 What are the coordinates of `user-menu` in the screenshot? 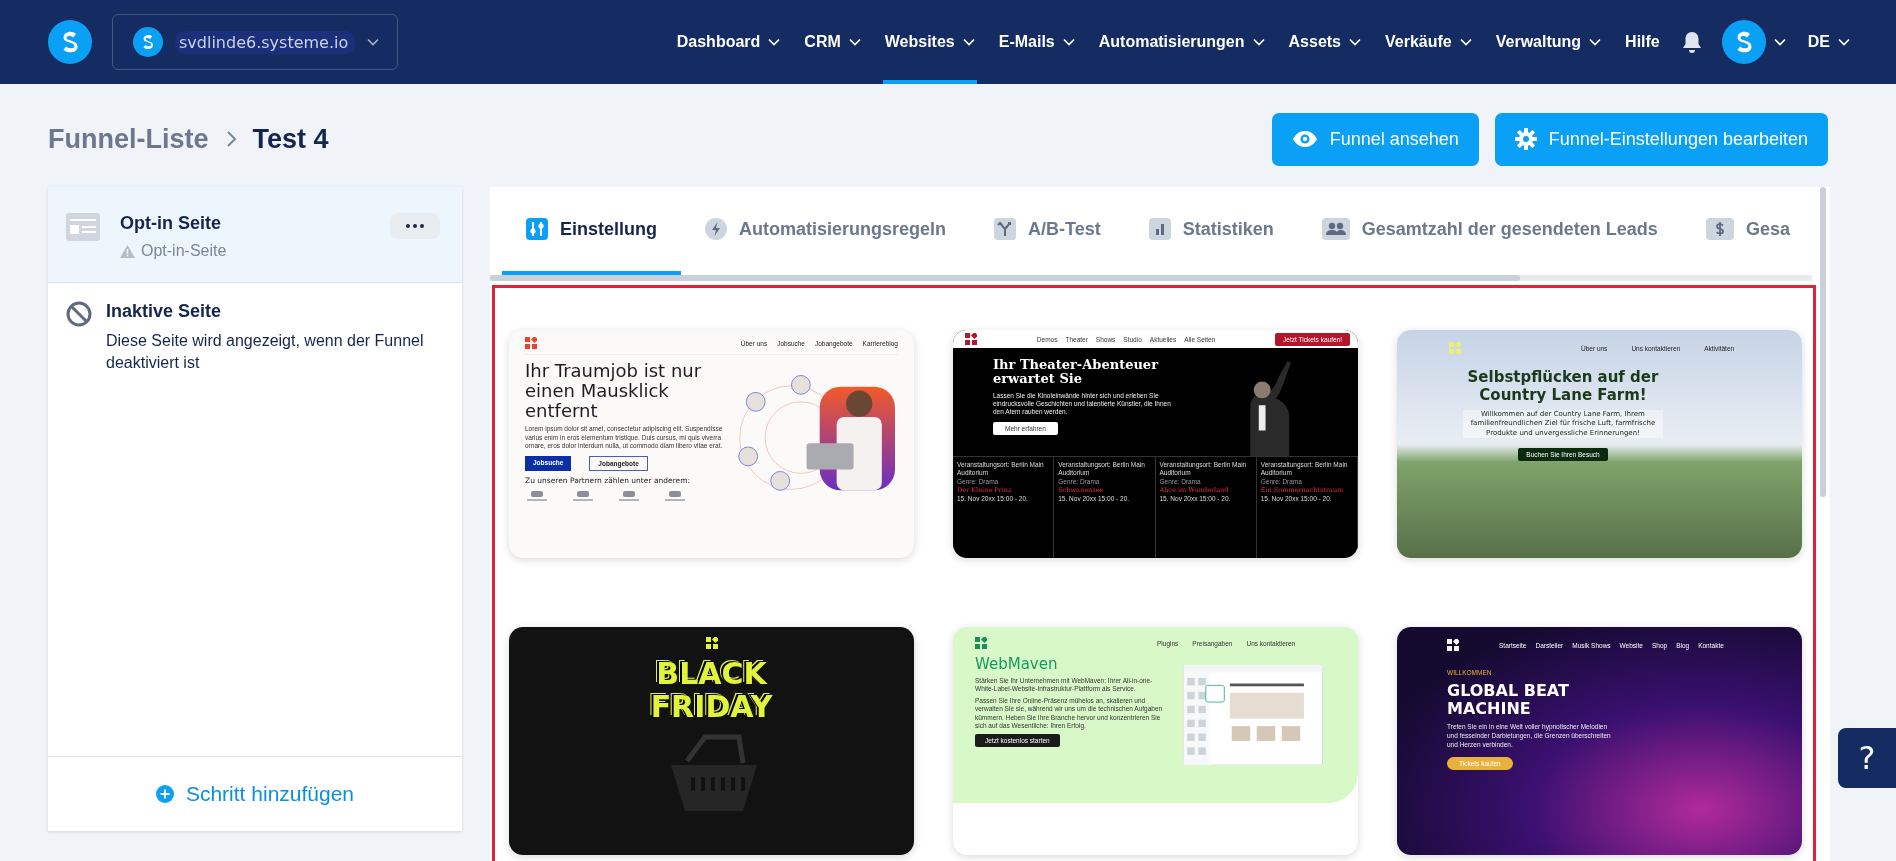 It's located at (1753, 42).